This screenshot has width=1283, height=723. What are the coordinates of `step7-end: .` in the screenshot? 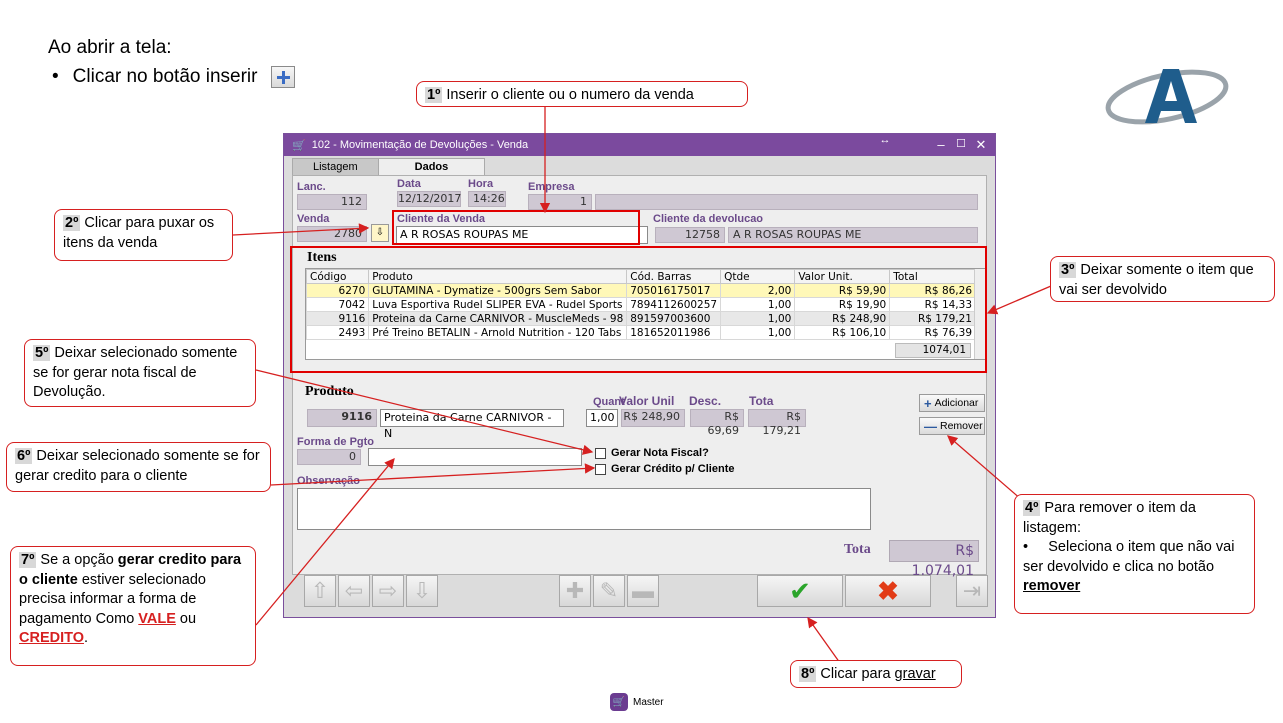 It's located at (86, 638).